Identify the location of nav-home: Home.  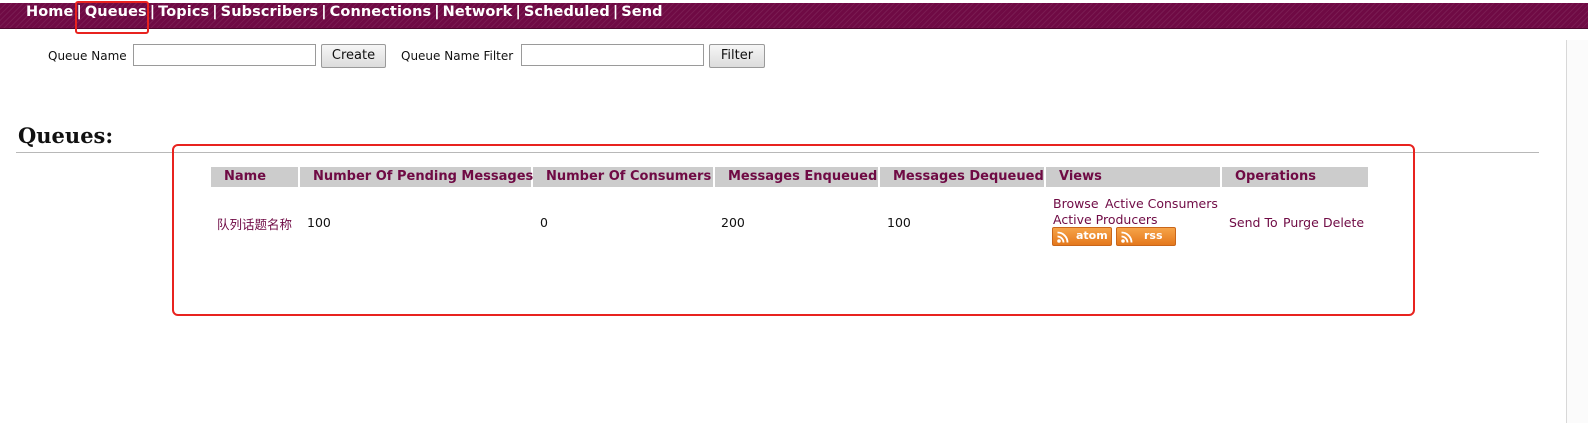
(49, 12).